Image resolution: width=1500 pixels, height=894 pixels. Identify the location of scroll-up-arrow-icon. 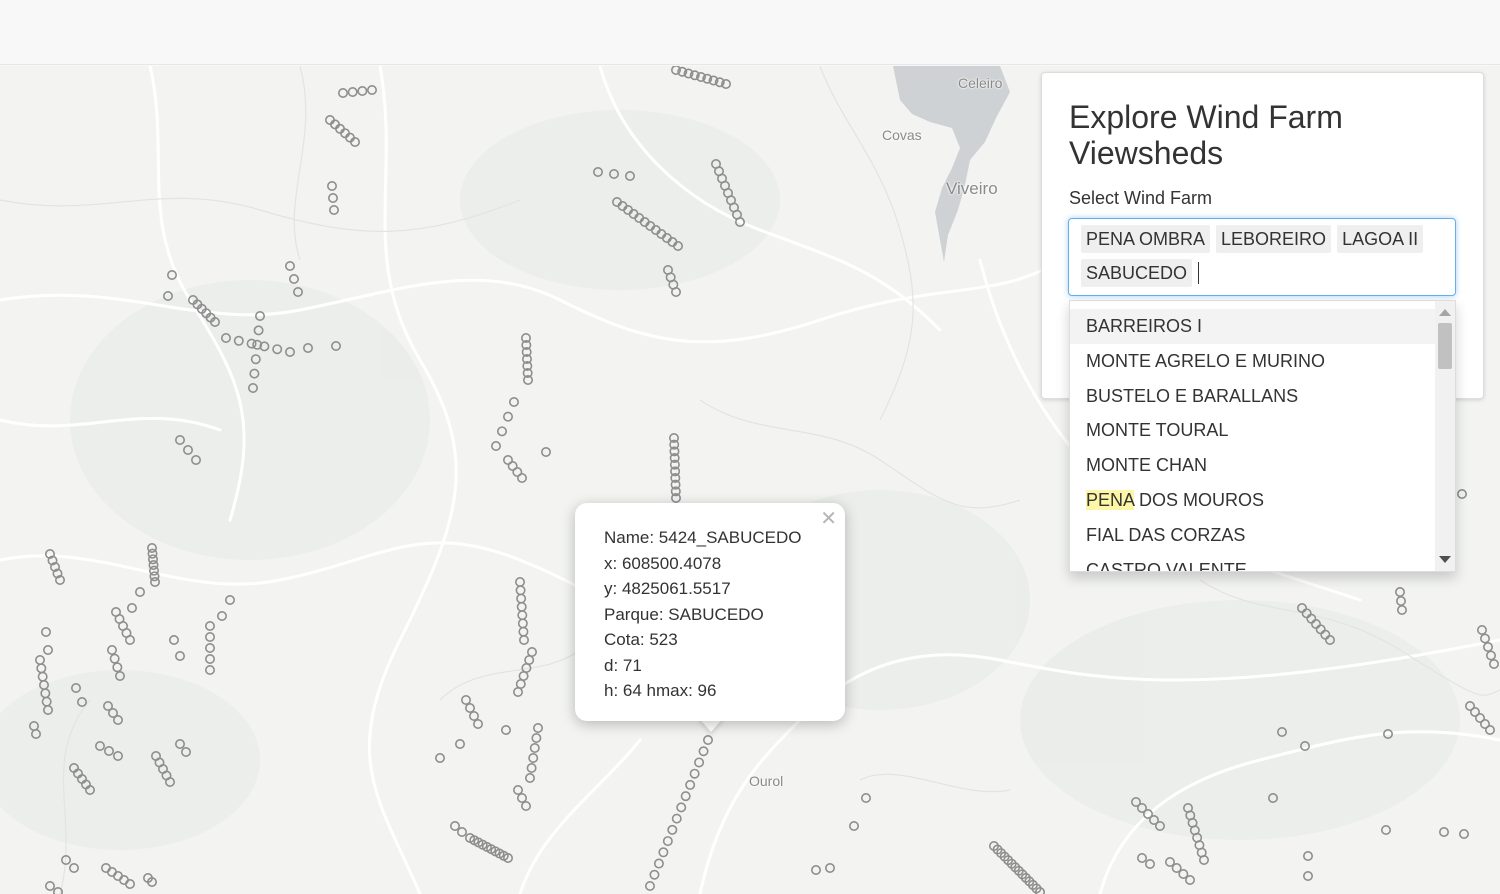
(1445, 312).